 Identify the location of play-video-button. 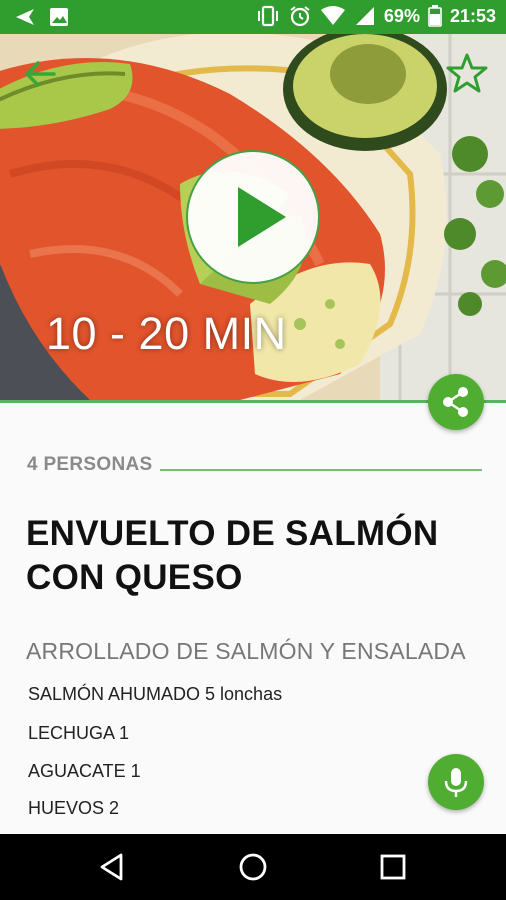
(253, 217).